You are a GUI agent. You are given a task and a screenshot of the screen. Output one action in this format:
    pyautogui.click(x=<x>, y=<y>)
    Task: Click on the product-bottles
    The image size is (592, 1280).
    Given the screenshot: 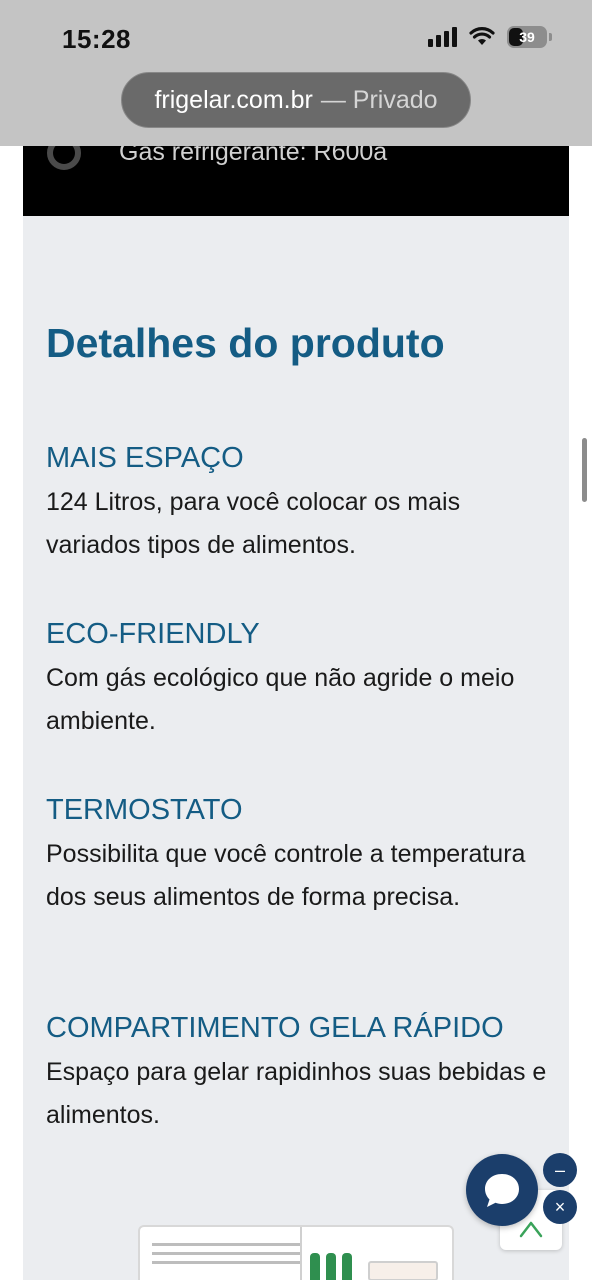 What is the action you would take?
    pyautogui.click(x=331, y=1266)
    